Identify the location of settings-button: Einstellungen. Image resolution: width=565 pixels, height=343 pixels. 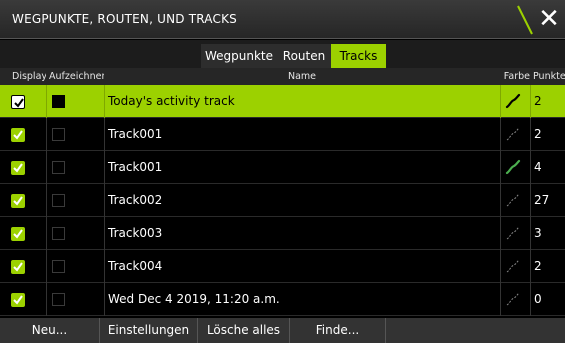
(149, 330).